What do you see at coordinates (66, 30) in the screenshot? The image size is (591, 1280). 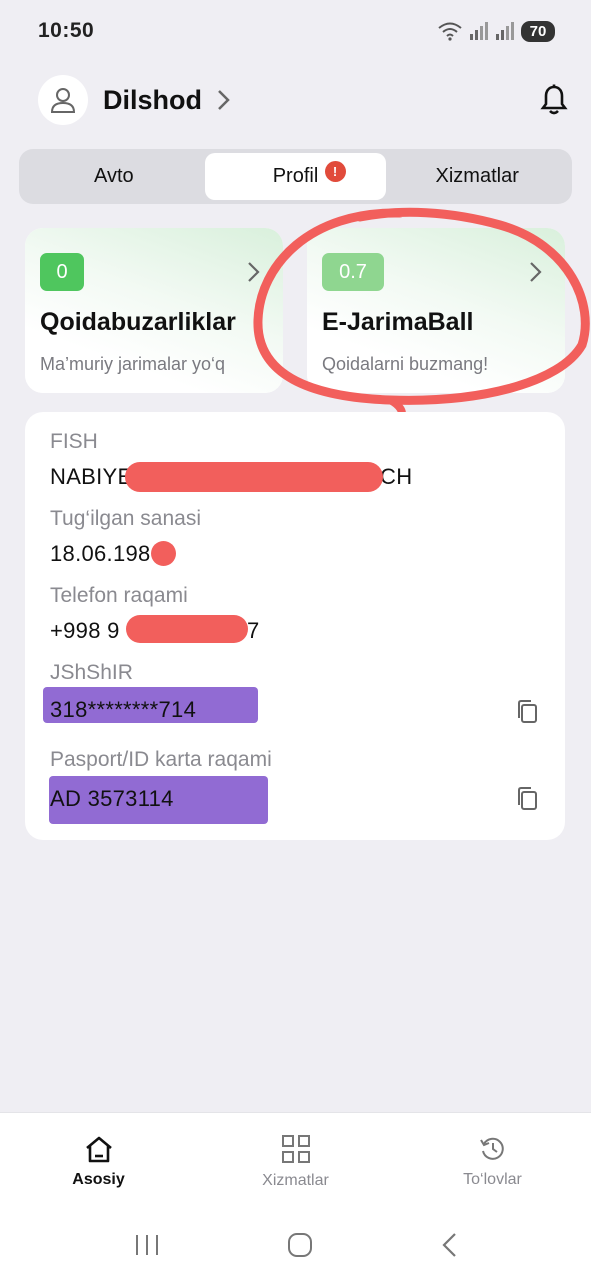 I see `status-time: 10:50` at bounding box center [66, 30].